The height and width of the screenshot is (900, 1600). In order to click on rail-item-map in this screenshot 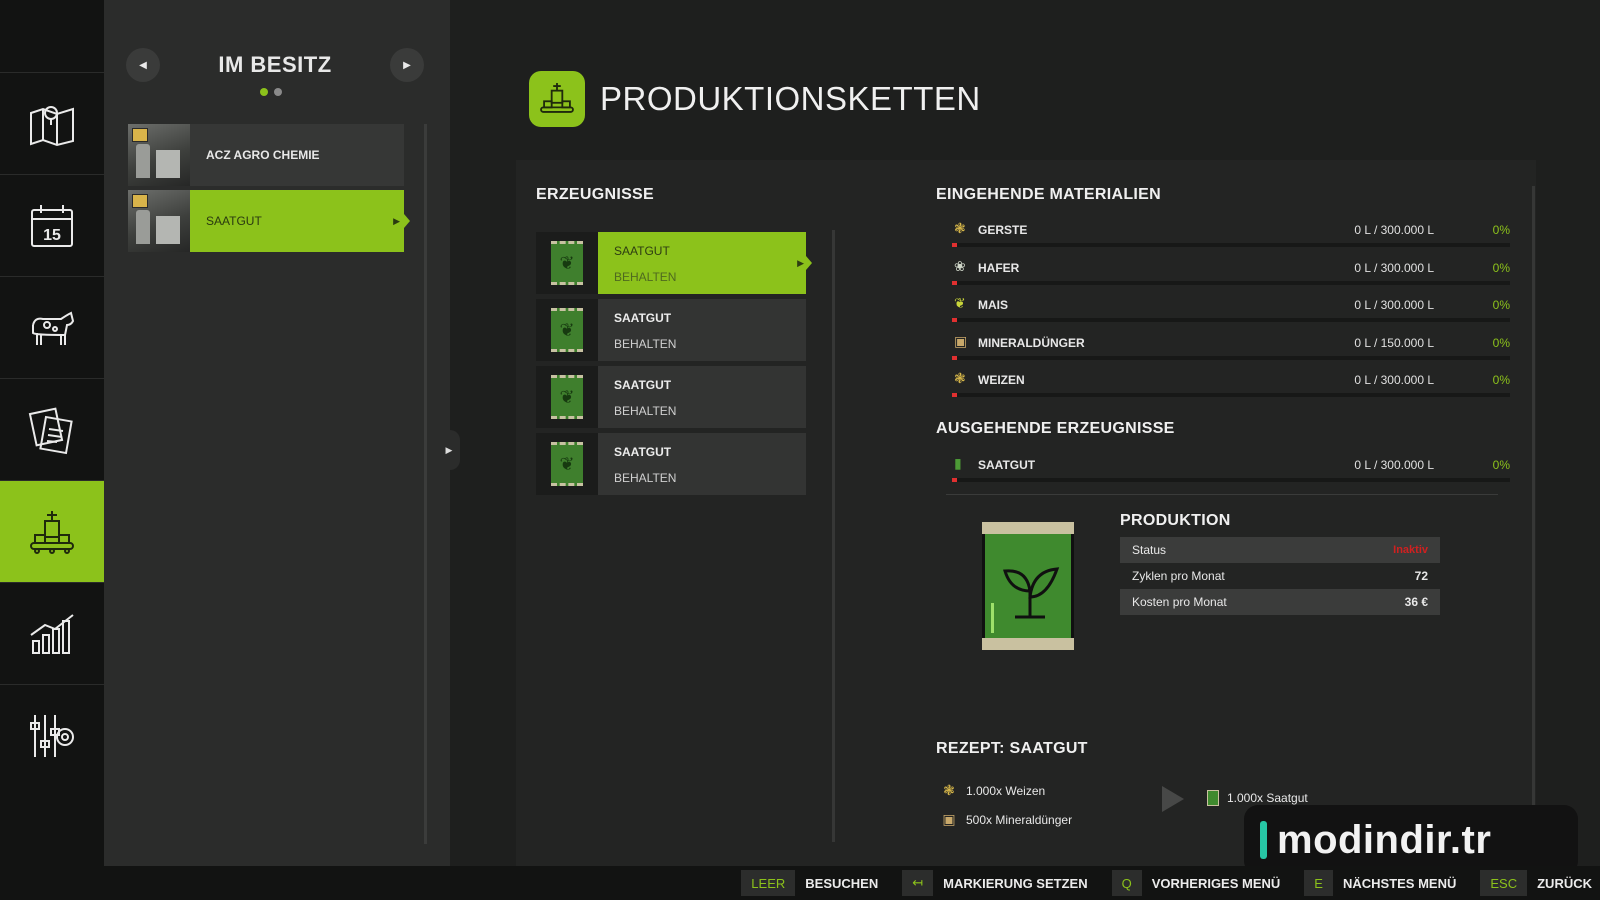, I will do `click(52, 123)`.